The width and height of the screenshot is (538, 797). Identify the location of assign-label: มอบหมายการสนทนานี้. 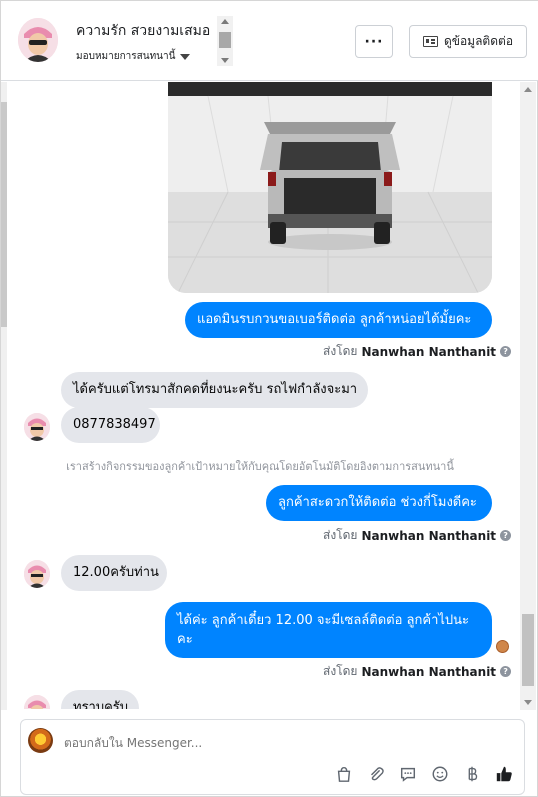
(126, 56).